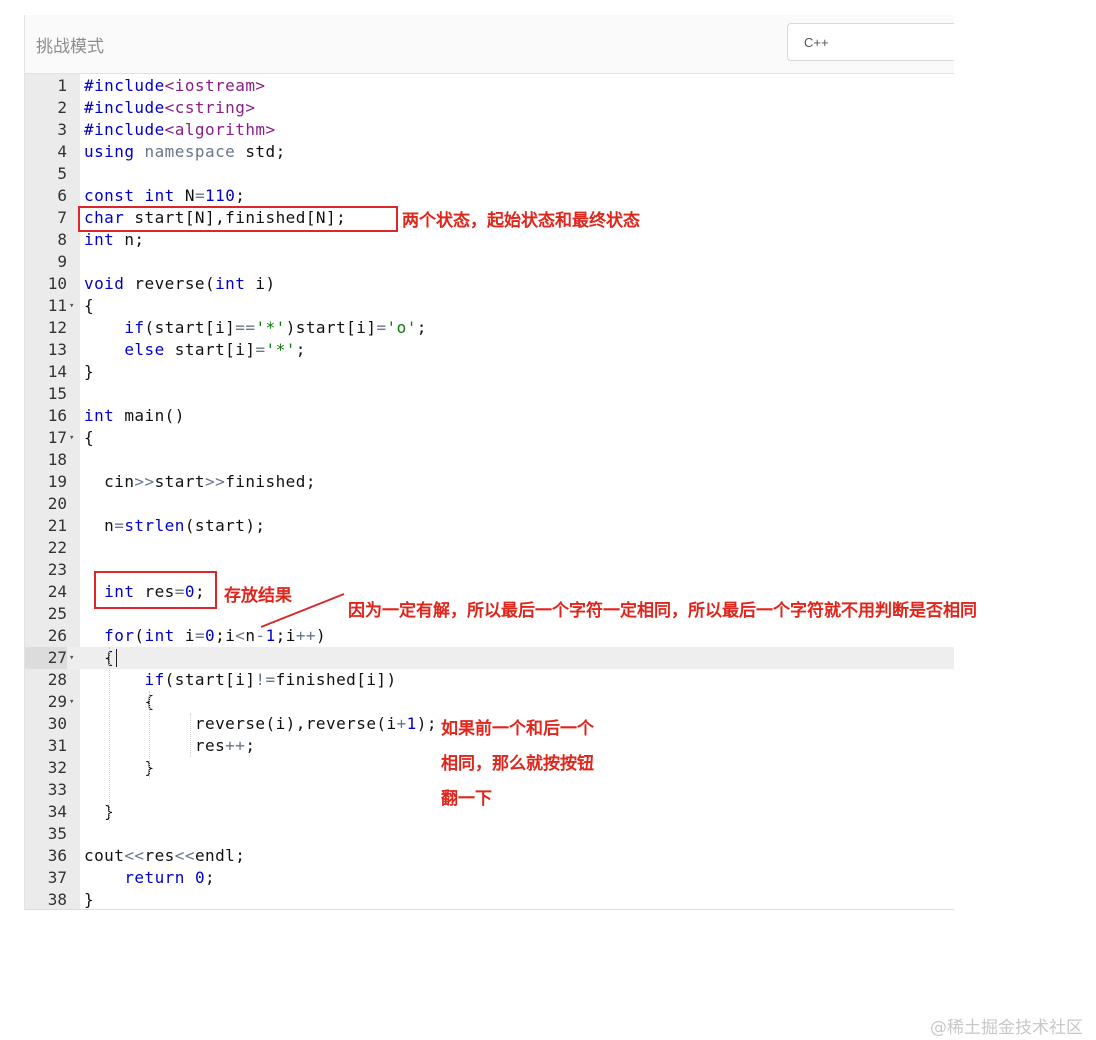 This screenshot has width=1096, height=1040. What do you see at coordinates (489, 548) in the screenshot?
I see `code-line: 22` at bounding box center [489, 548].